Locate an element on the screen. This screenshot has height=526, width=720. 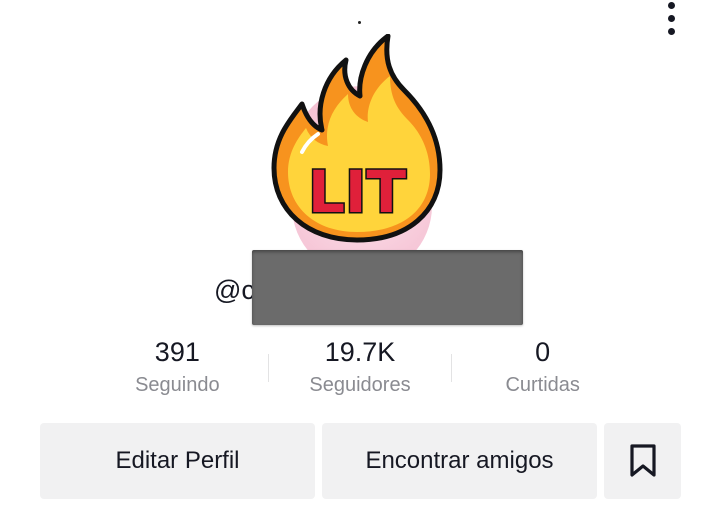
edit-profile-button: Editar Perfil is located at coordinates (177, 461).